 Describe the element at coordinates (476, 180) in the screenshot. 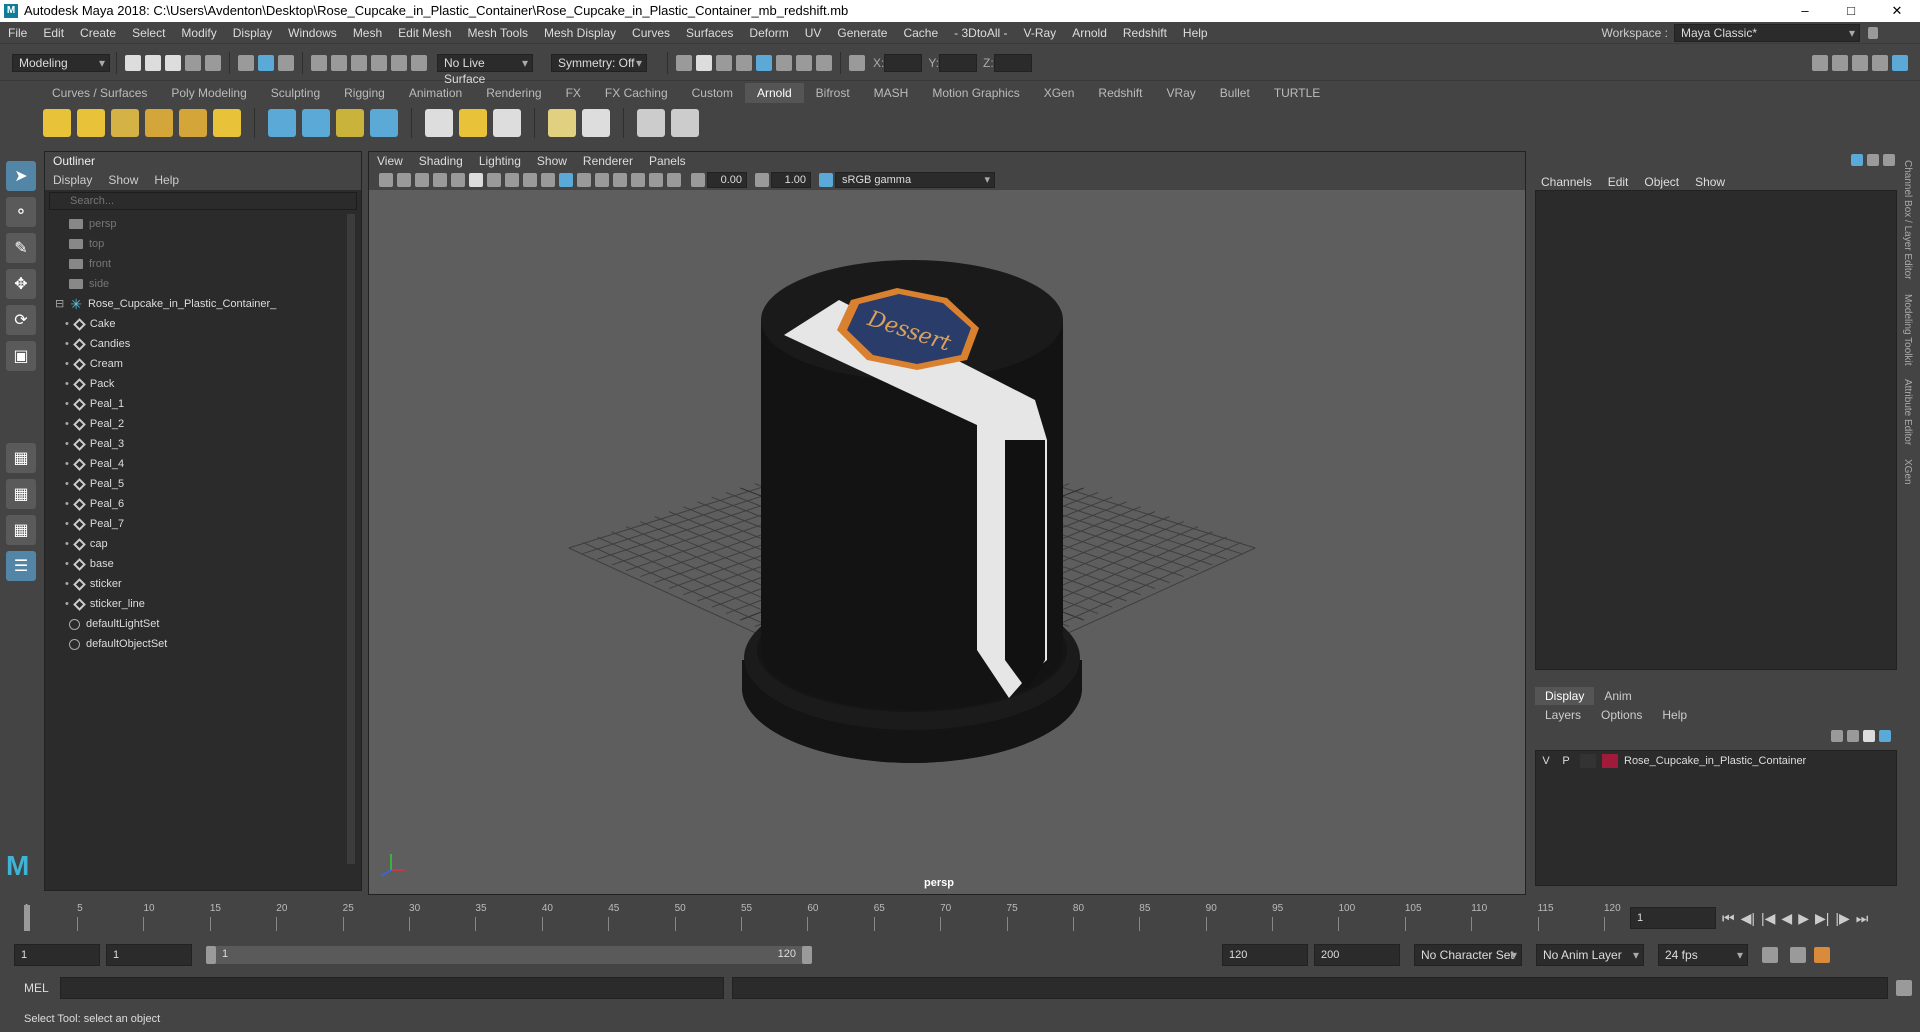

I see `grid-toggle-icon` at that location.